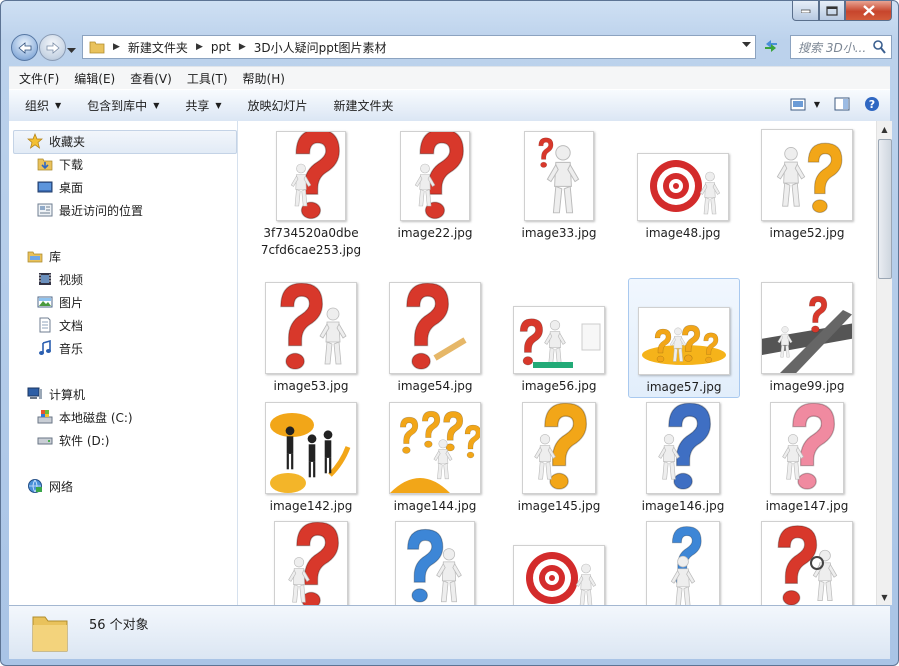 The height and width of the screenshot is (666, 899). Describe the element at coordinates (435, 457) in the screenshot. I see `file-item: image144.jpg` at that location.